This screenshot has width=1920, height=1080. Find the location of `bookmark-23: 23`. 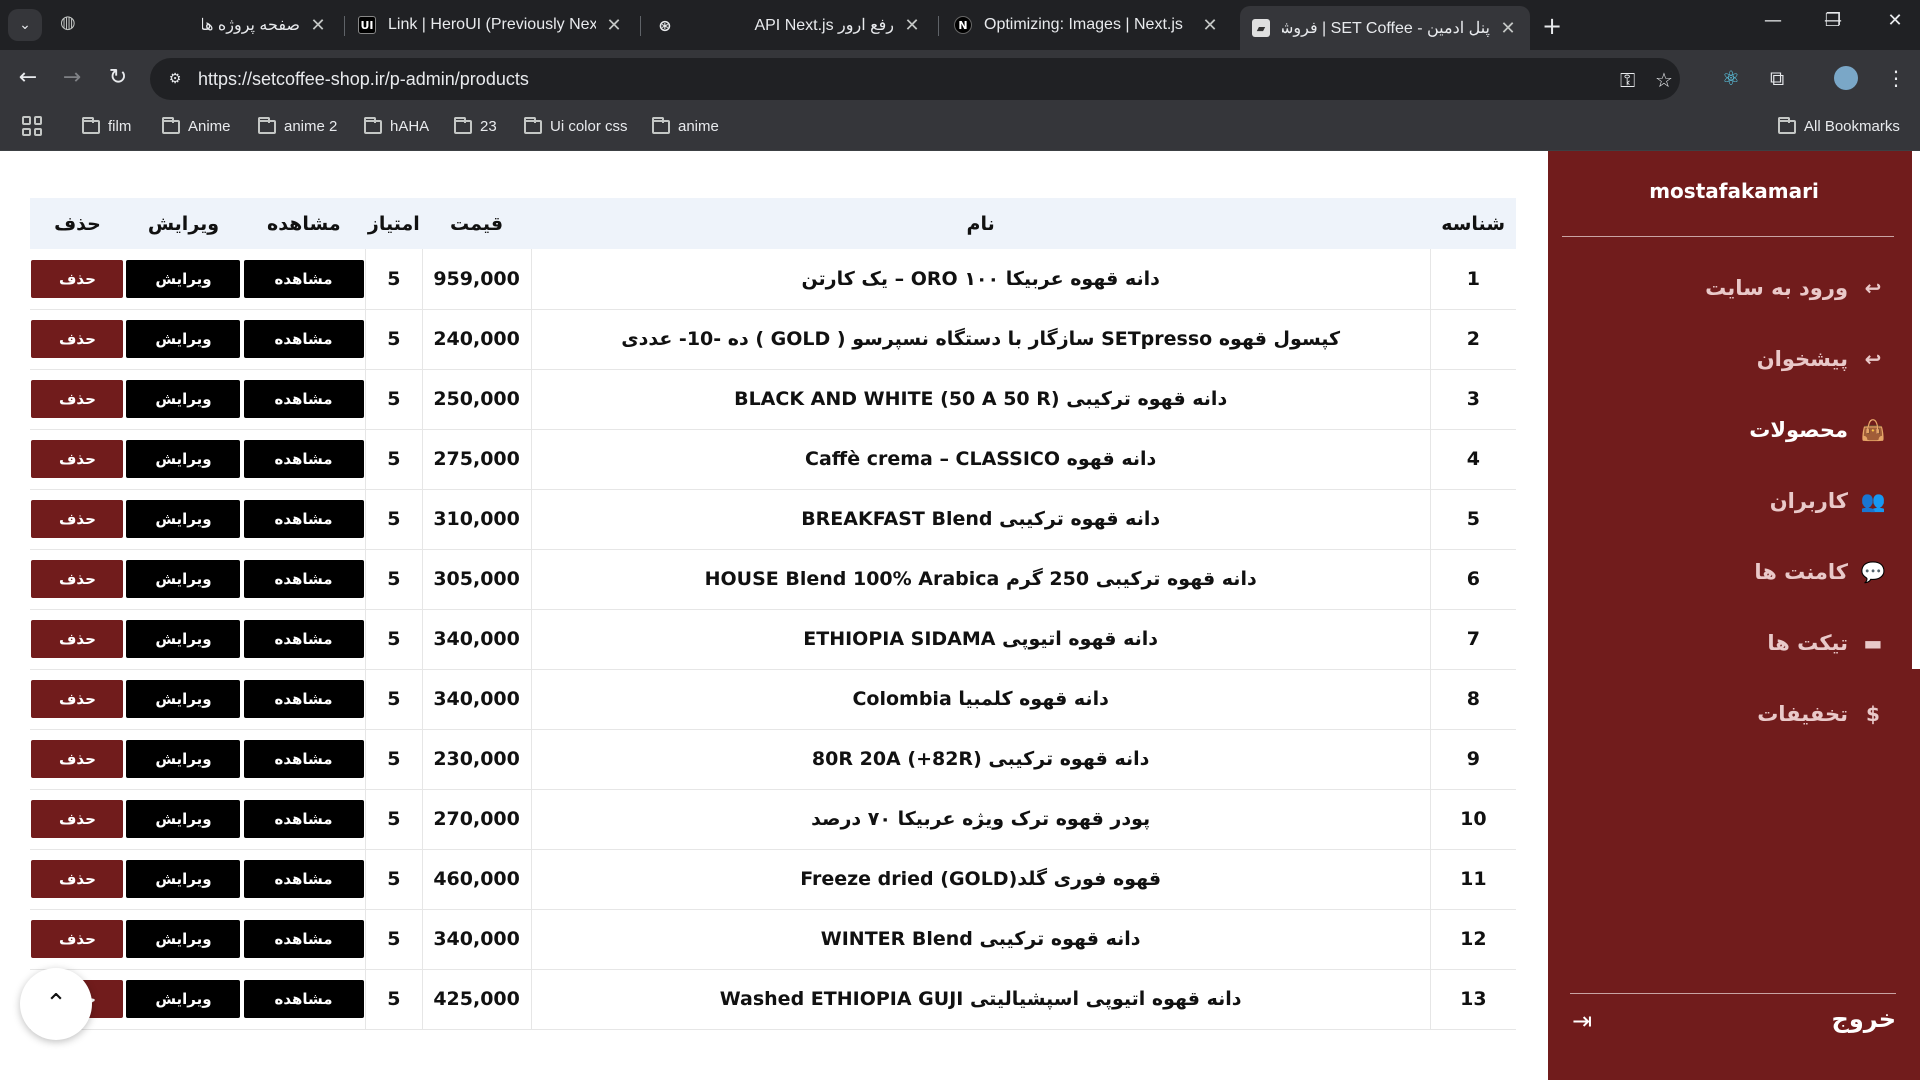

bookmark-23: 23 is located at coordinates (475, 125).